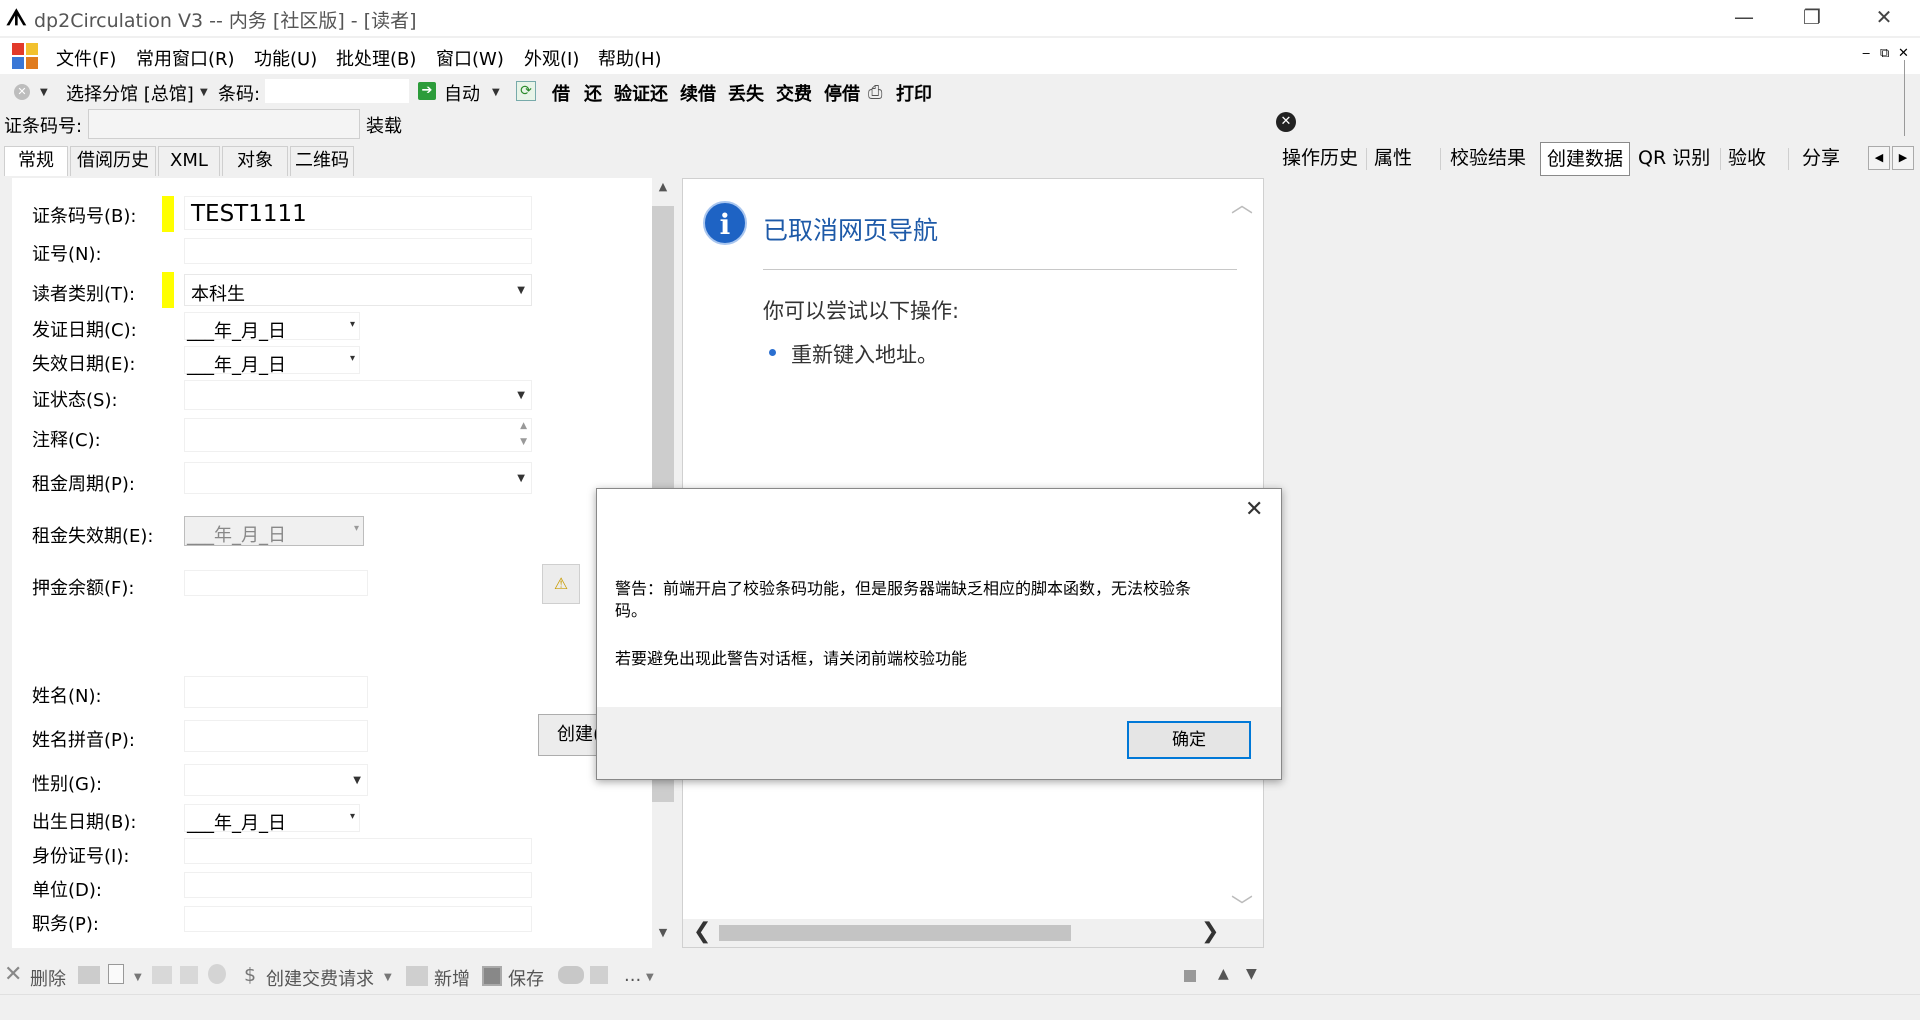  What do you see at coordinates (492, 976) in the screenshot?
I see `save-icon` at bounding box center [492, 976].